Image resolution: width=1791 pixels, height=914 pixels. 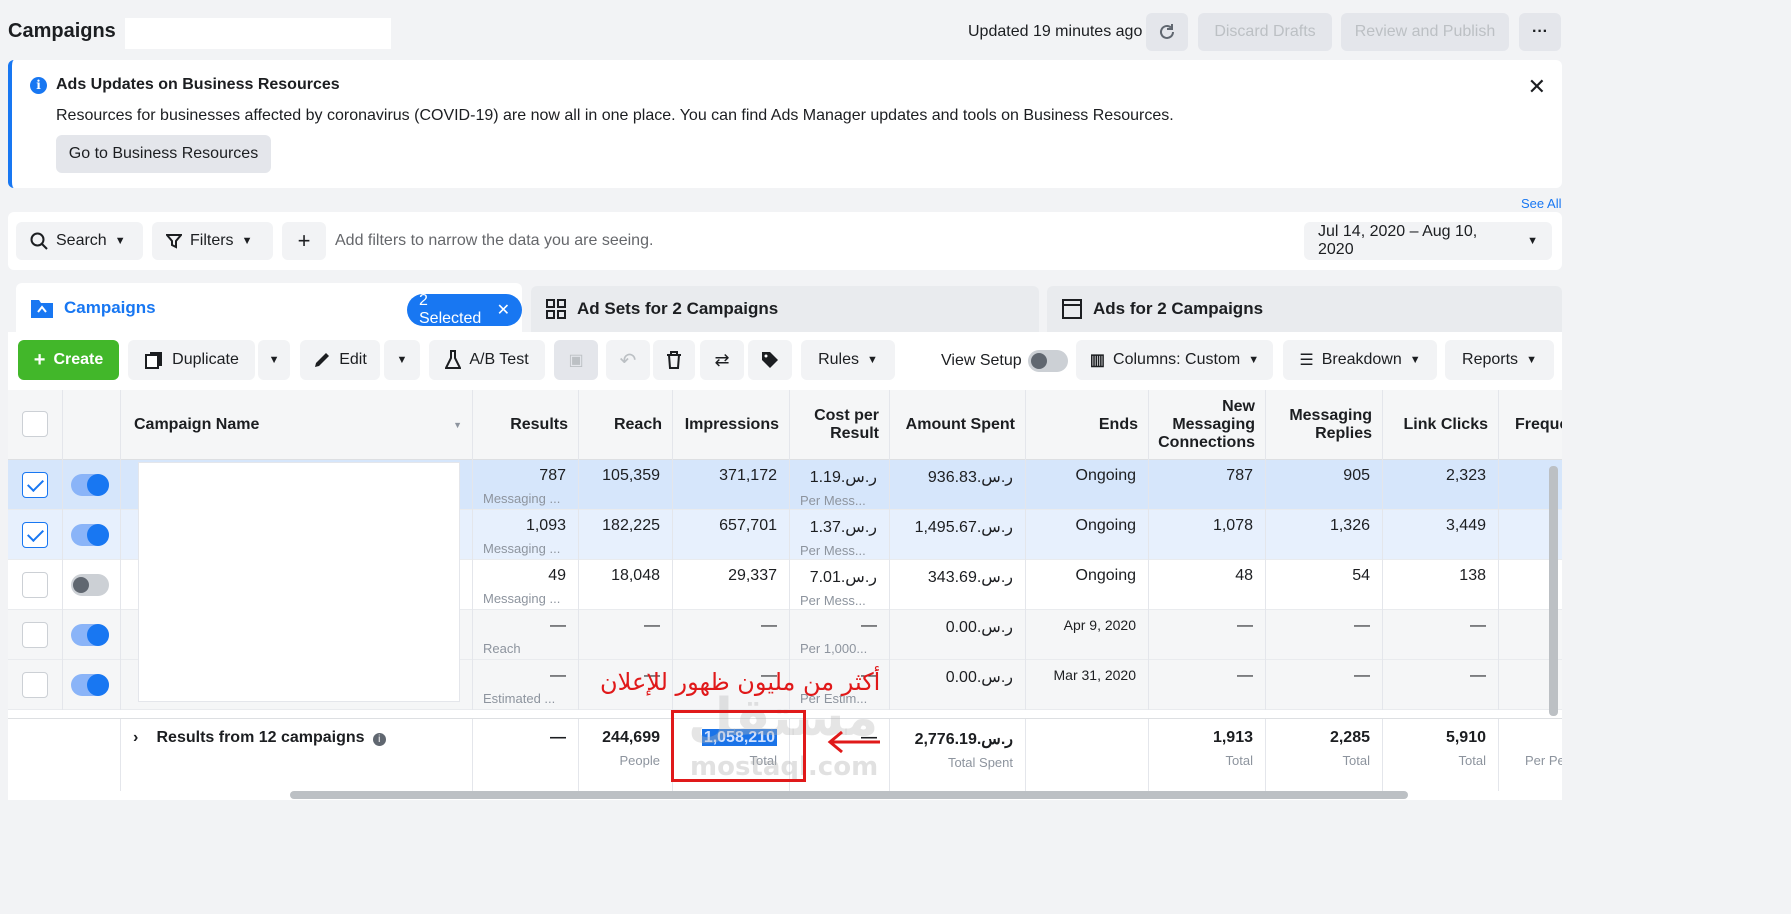 I want to click on column-frequency: Freque, so click(x=1530, y=425).